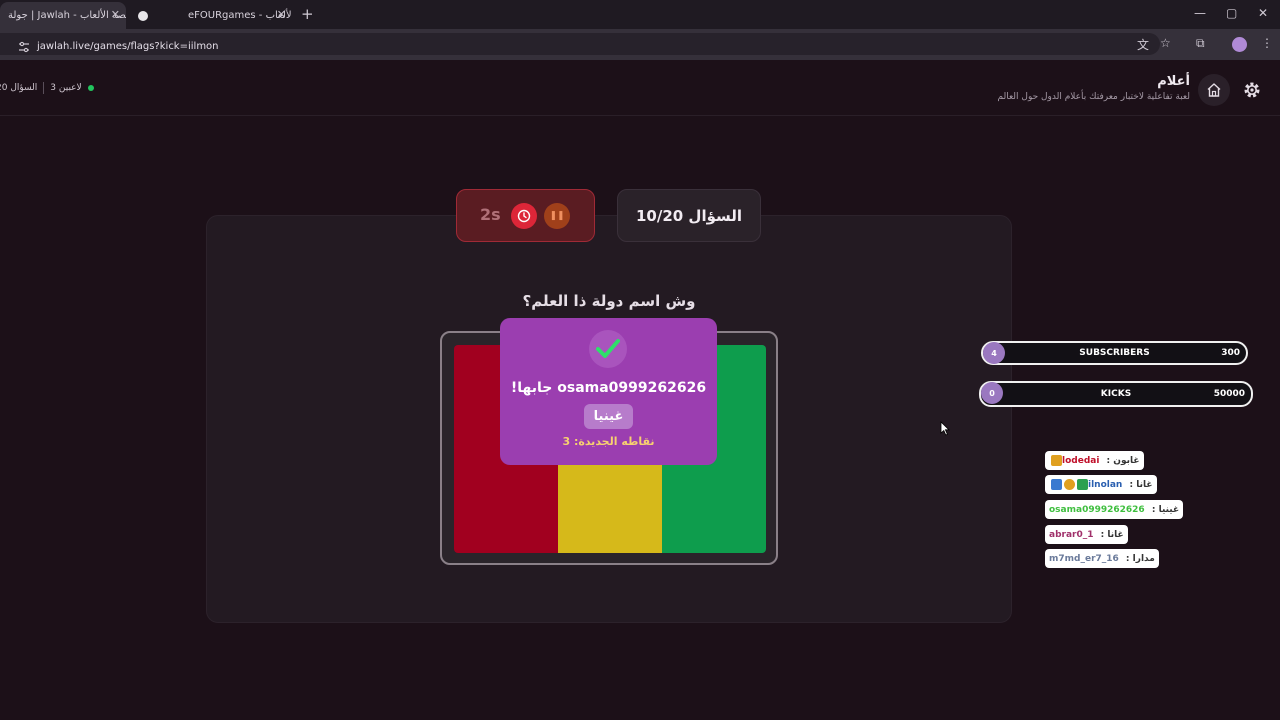  Describe the element at coordinates (1229, 394) in the screenshot. I see `goal-target: 50000` at that location.